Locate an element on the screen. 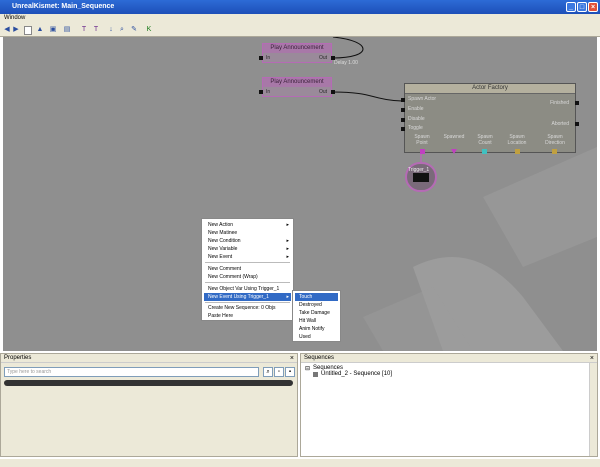 This screenshot has height=467, width=600. menu-item-label: New Comment is located at coordinates (225, 269).